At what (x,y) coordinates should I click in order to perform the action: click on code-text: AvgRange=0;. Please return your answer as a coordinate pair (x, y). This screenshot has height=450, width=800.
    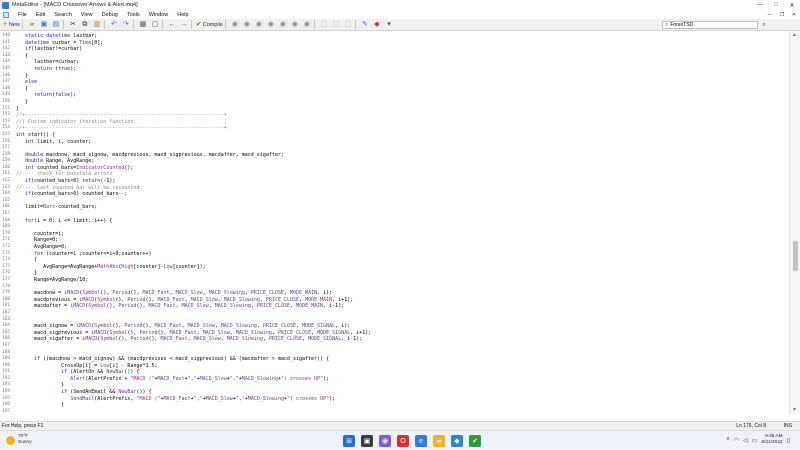
    Looking at the image, I should click on (402, 247).